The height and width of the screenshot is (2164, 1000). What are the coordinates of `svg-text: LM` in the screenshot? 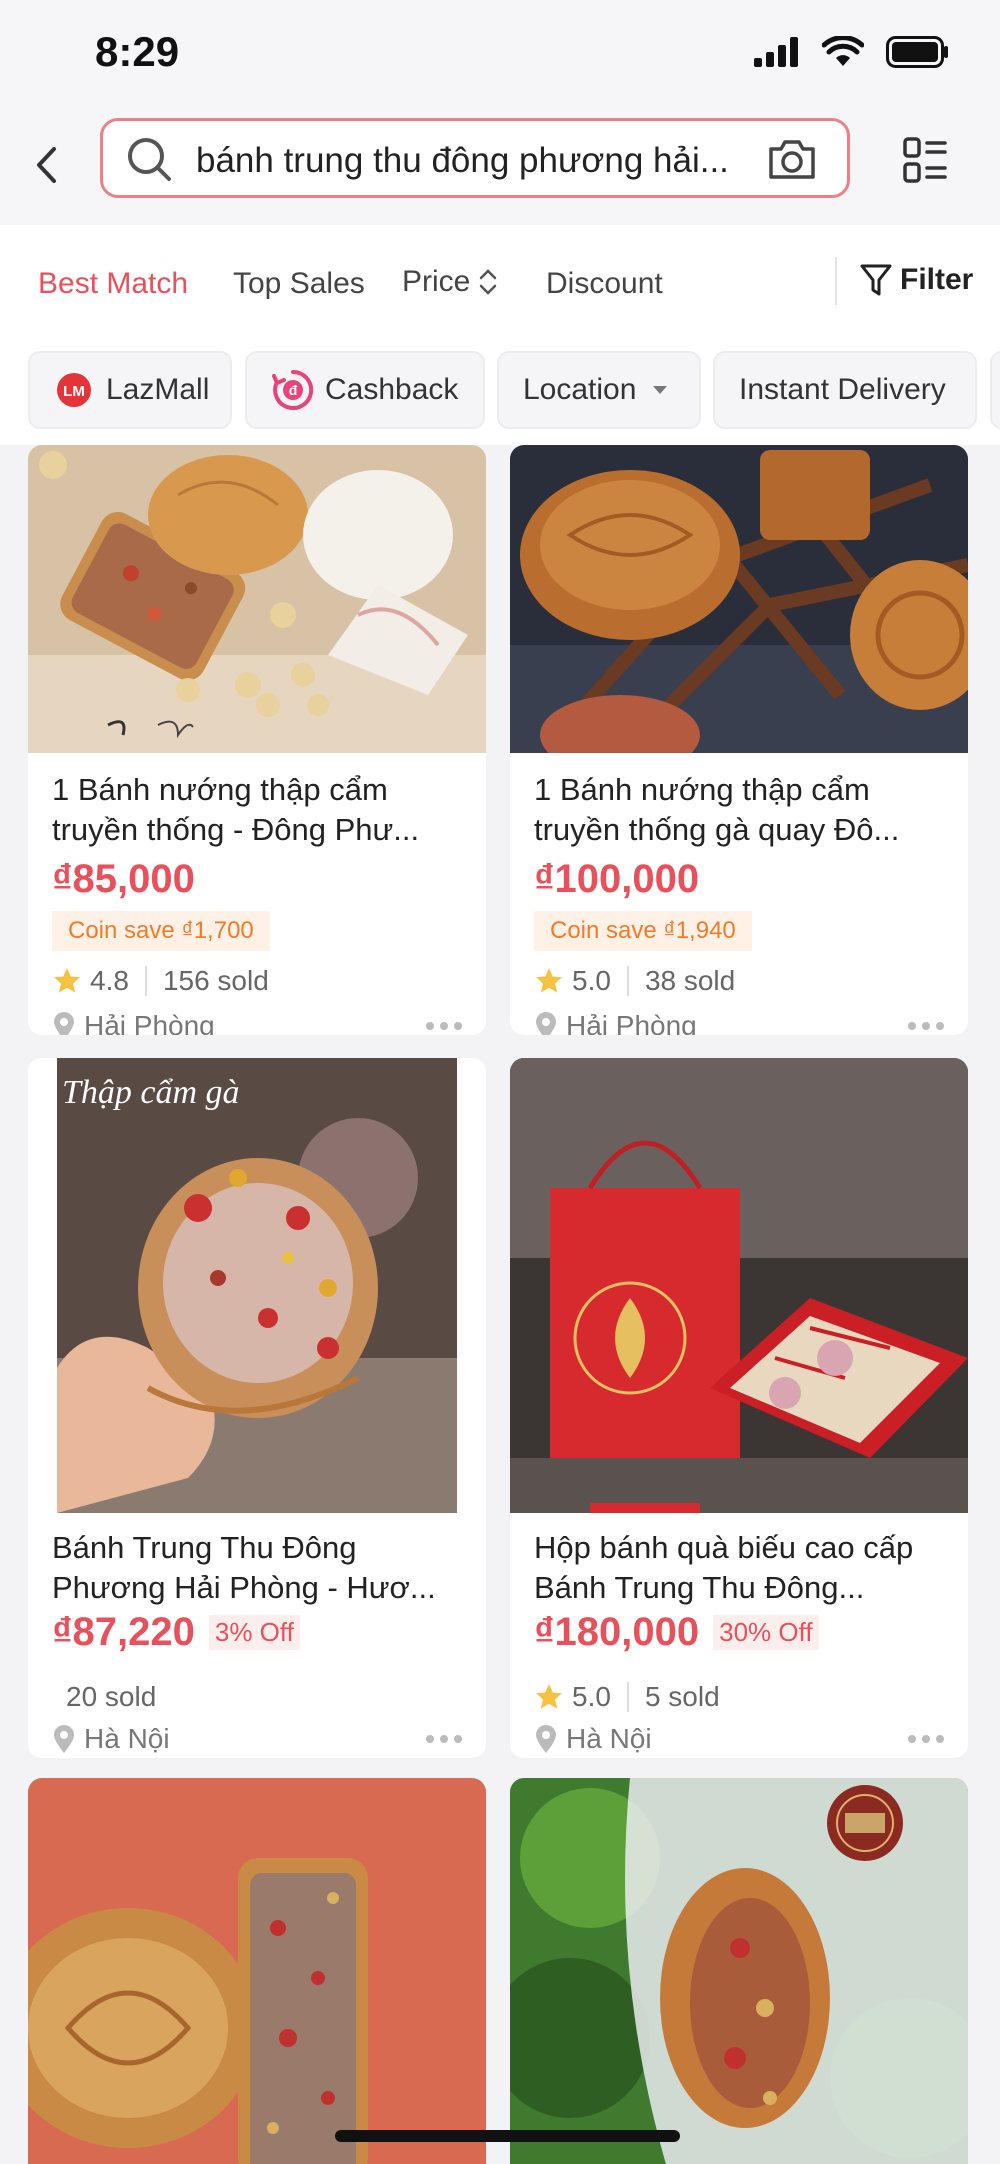 It's located at (74, 391).